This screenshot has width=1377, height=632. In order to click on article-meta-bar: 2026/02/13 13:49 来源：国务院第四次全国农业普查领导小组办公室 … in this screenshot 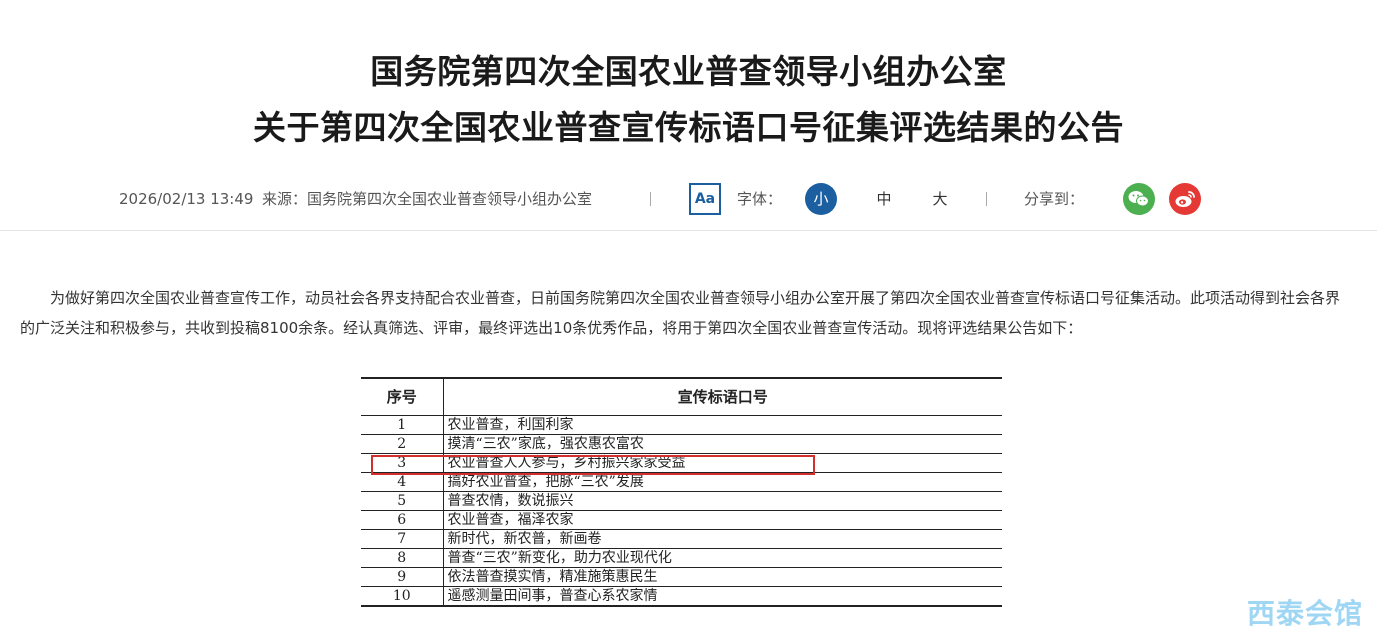, I will do `click(688, 199)`.